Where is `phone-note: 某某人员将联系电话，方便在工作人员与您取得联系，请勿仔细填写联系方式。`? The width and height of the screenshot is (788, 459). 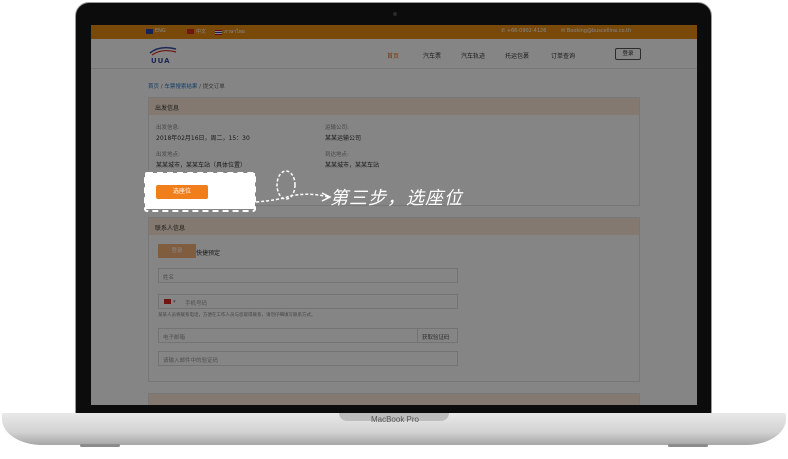
phone-note: 某某人员将联系电话，方便在工作人员与您取得联系，请勿仔细填写联系方式。 is located at coordinates (237, 315).